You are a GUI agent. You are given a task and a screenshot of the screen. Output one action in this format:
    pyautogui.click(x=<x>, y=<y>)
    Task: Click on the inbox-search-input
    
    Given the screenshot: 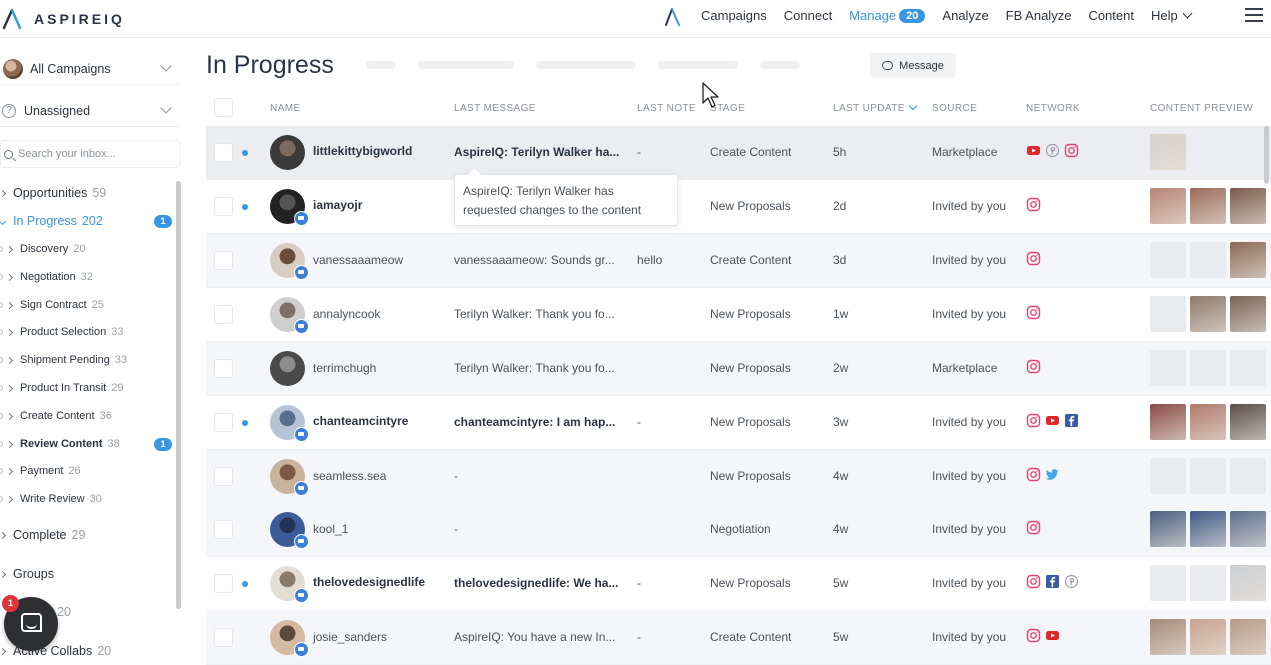 What is the action you would take?
    pyautogui.click(x=93, y=154)
    